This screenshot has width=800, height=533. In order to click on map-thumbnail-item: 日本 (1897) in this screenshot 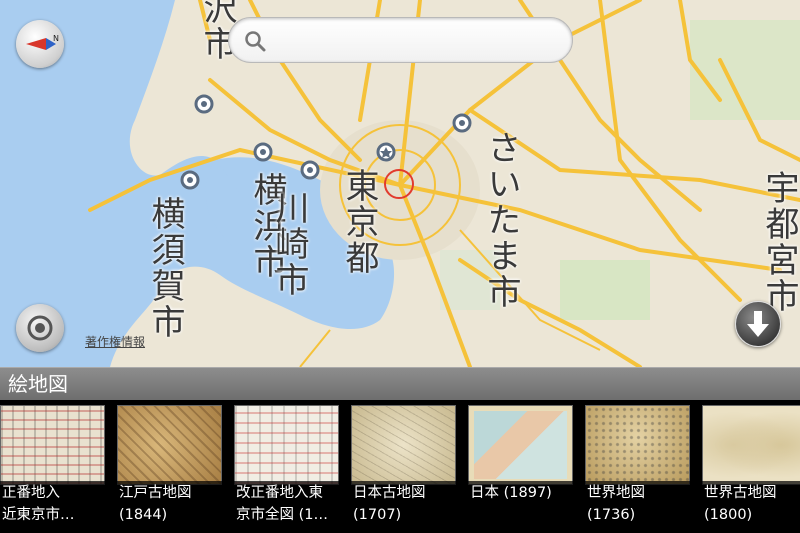, I will do `click(526, 466)`.